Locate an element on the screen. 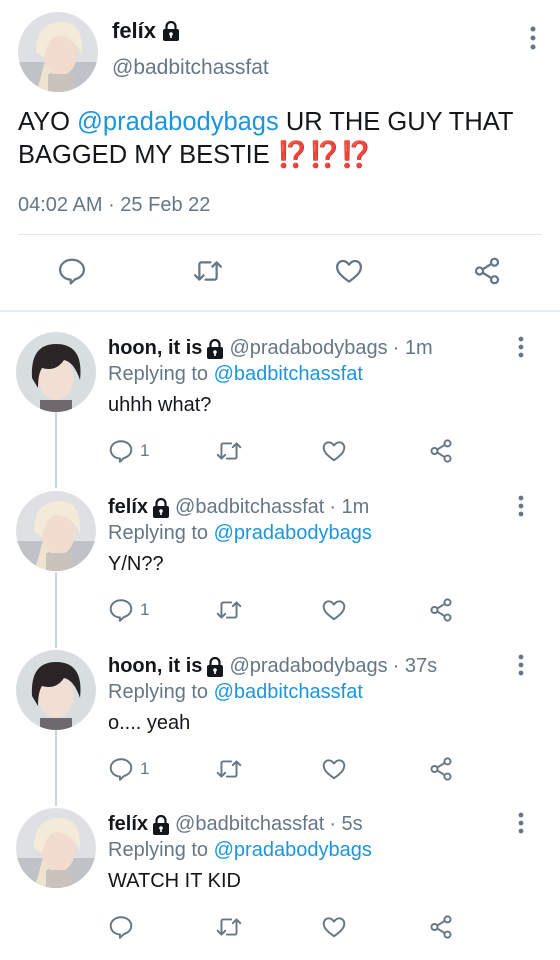 The height and width of the screenshot is (960, 560). tweet-time: 04:02 AM is located at coordinates (60, 205).